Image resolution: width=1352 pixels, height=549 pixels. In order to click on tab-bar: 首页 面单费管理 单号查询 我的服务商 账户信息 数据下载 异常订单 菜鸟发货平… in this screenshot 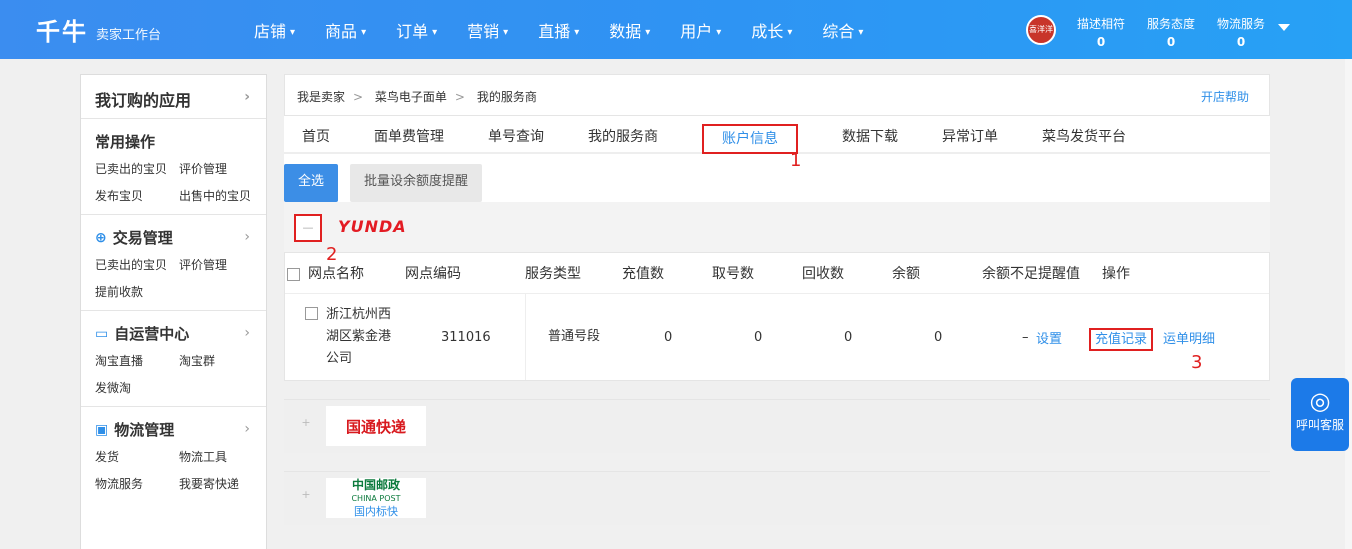, I will do `click(777, 135)`.